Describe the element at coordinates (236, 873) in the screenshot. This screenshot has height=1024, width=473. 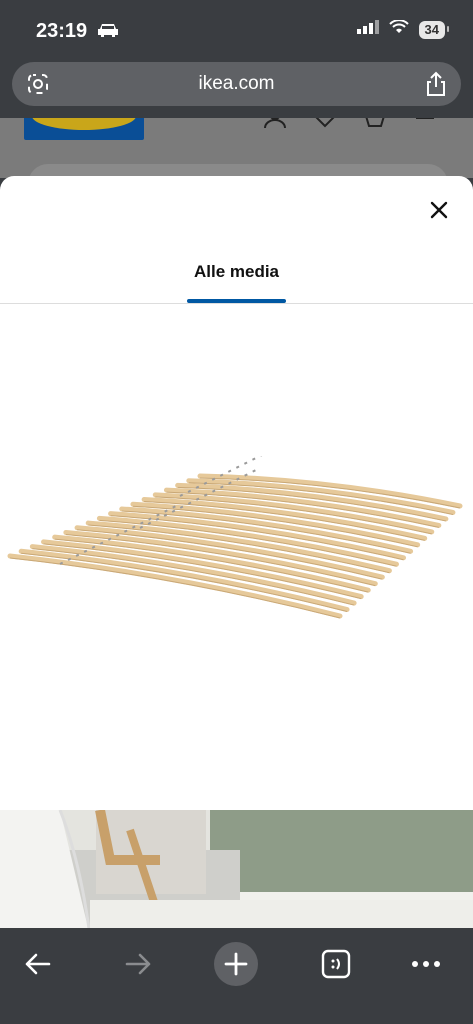
I see `room-image` at that location.